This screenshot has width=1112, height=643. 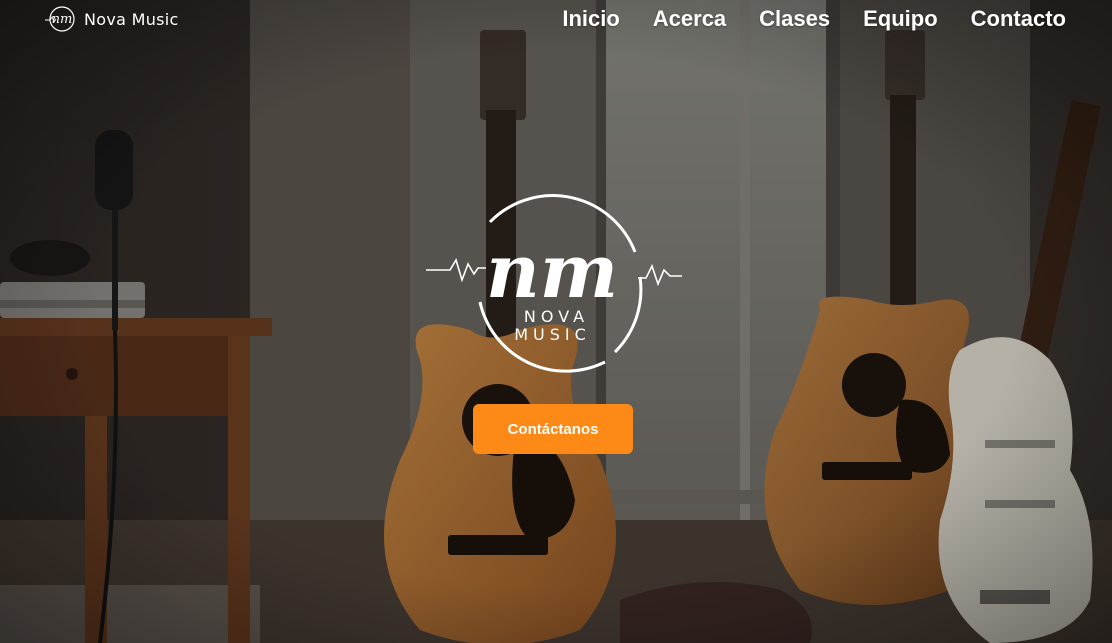 I want to click on brand-name: Nova Music, so click(x=131, y=19).